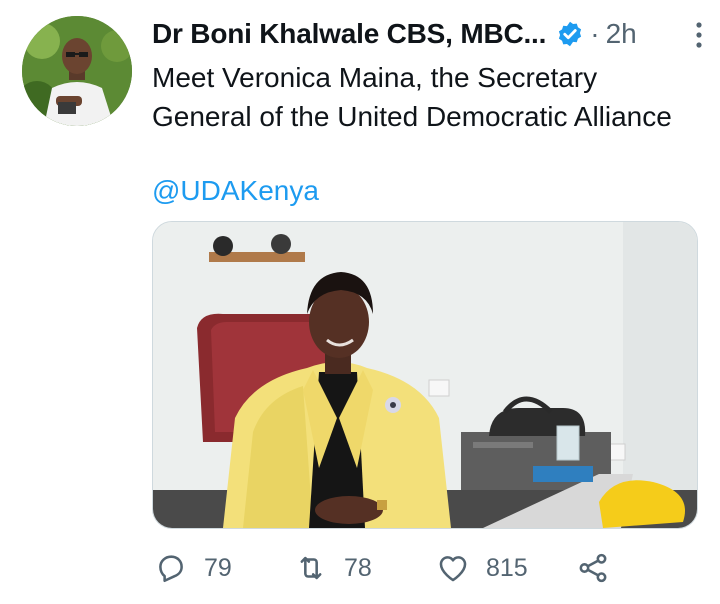  Describe the element at coordinates (482, 568) in the screenshot. I see `like-button: 815` at that location.